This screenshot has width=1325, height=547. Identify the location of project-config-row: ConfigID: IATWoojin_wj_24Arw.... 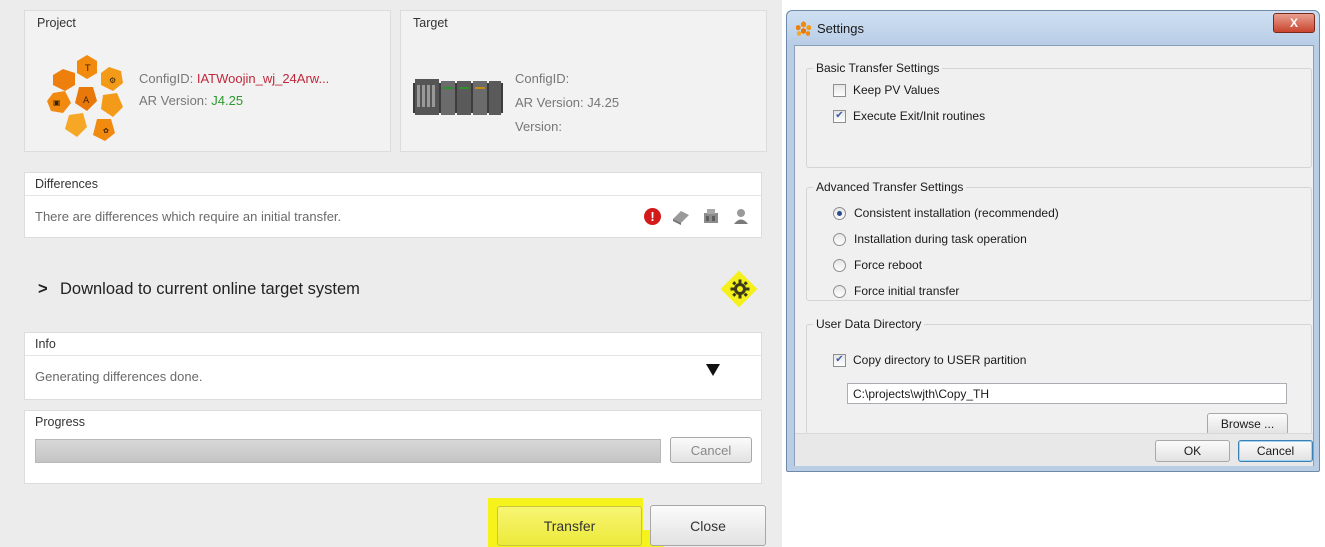
(234, 78).